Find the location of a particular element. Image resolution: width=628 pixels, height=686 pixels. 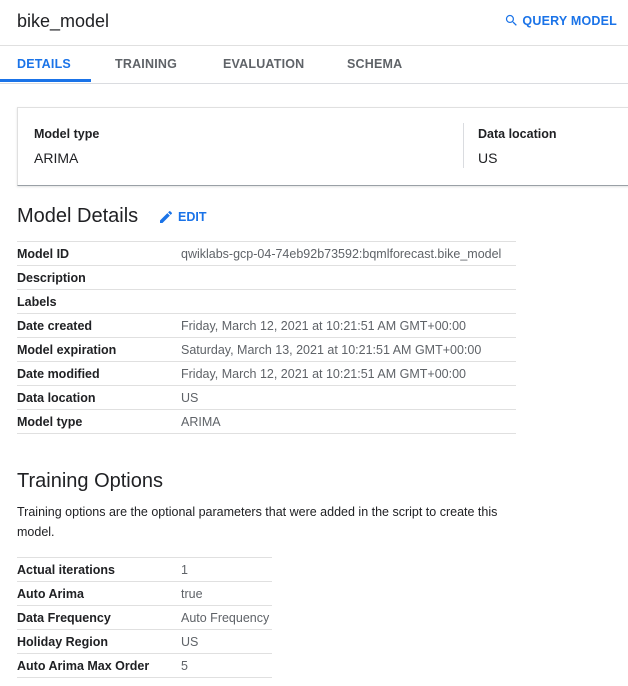

model-type-value: ARIMA is located at coordinates (56, 158).